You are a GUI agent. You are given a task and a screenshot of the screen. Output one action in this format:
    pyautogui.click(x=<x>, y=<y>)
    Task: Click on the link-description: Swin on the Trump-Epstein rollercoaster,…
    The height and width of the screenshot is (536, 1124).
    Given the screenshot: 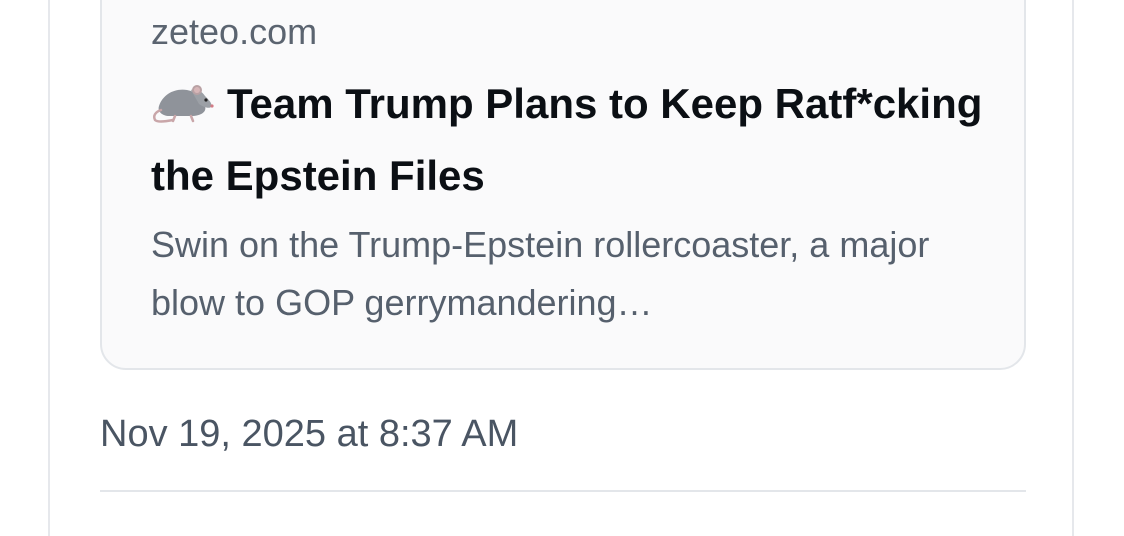 What is the action you would take?
    pyautogui.click(x=540, y=273)
    